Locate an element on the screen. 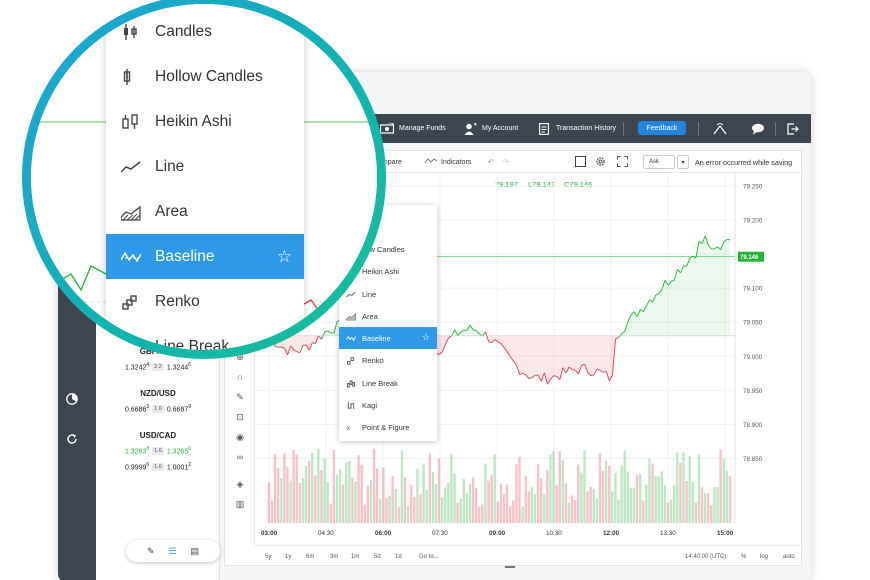  fullscreen-toggle is located at coordinates (580, 162).